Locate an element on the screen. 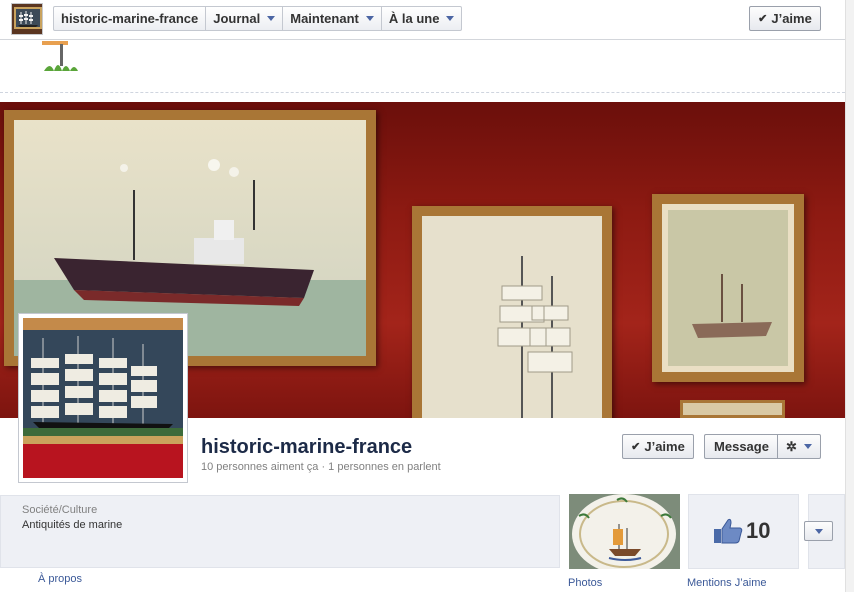  gear-icon: ✲ is located at coordinates (791, 446).